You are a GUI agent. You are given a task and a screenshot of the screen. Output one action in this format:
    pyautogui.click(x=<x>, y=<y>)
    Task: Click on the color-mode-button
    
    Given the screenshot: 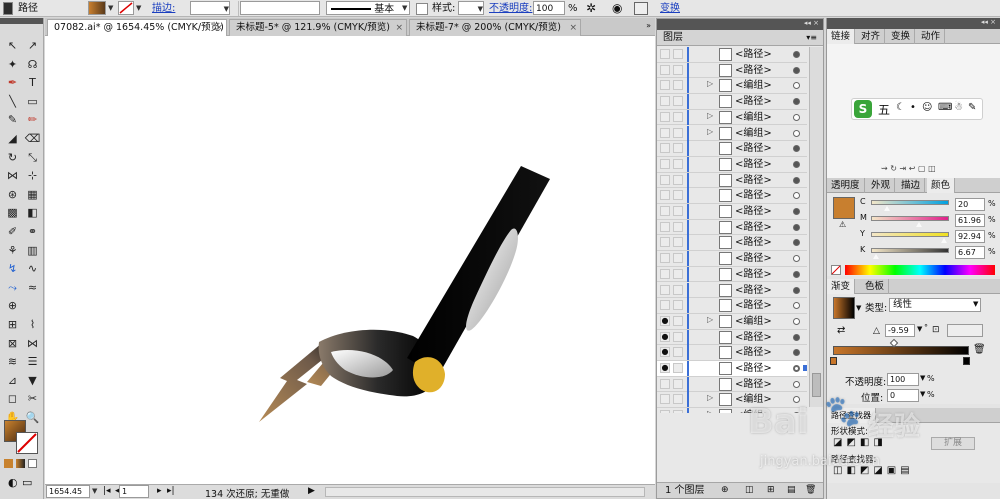 What is the action you would take?
    pyautogui.click(x=8, y=463)
    